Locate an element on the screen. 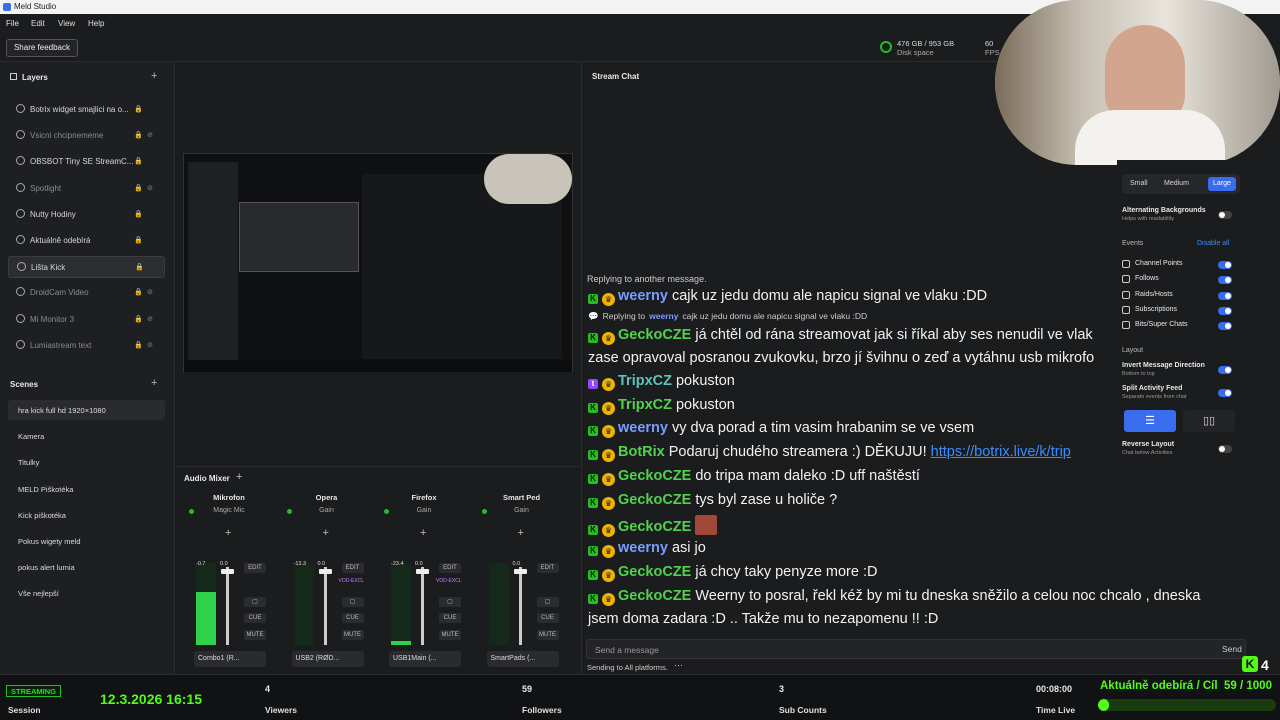  channel-name: Smart Ped is located at coordinates (522, 497).